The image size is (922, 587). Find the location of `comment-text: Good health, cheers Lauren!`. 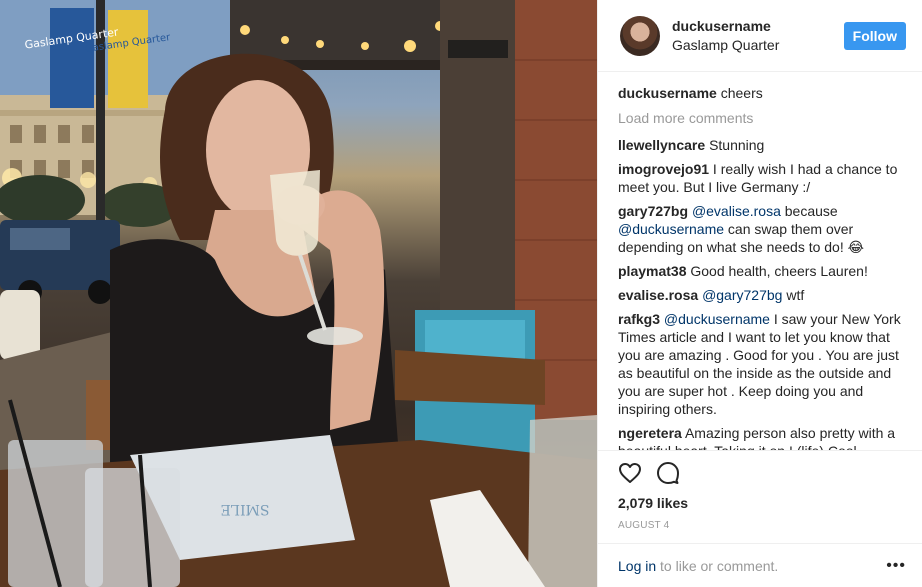

comment-text: Good health, cheers Lauren! is located at coordinates (779, 271).